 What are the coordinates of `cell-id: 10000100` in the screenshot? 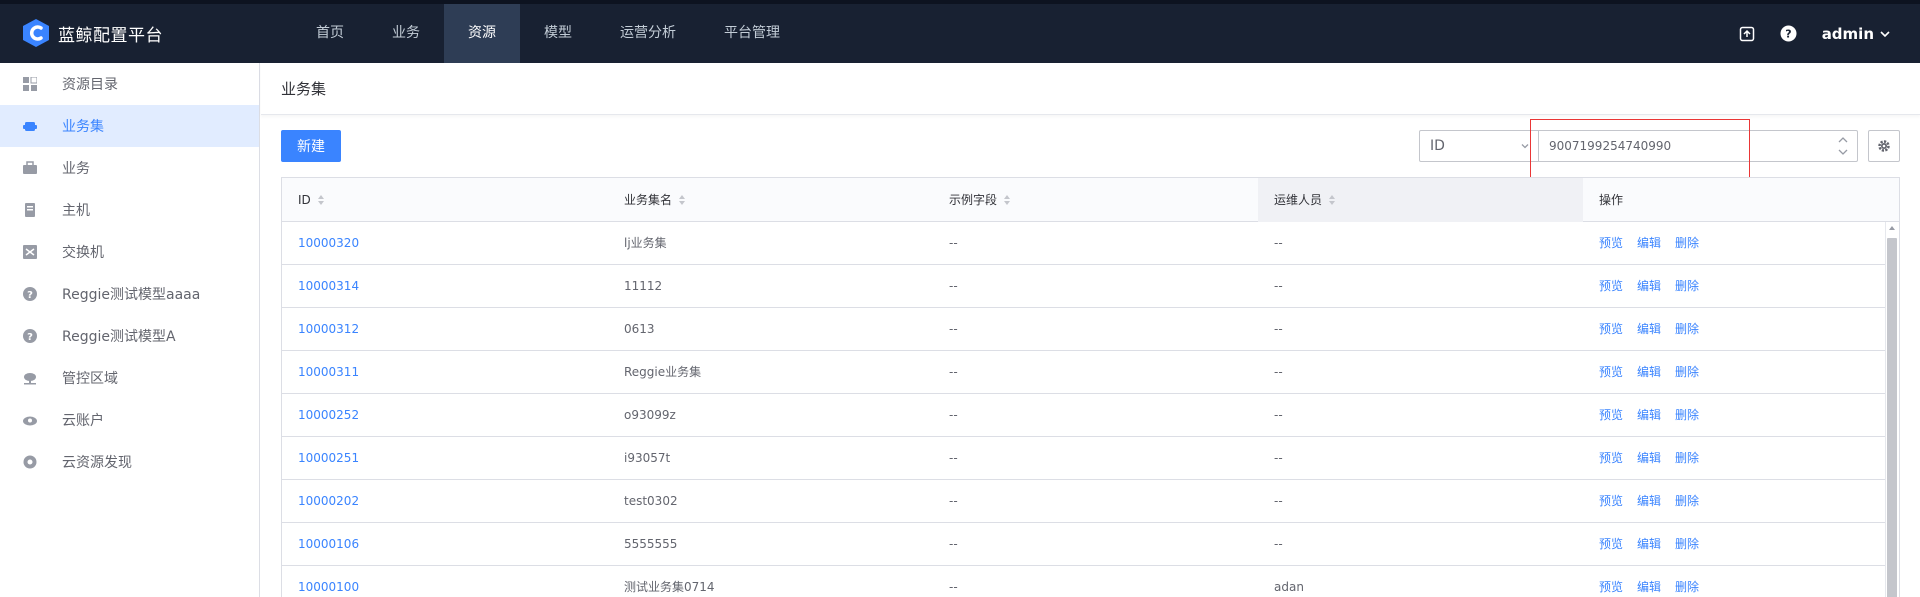 It's located at (445, 581).